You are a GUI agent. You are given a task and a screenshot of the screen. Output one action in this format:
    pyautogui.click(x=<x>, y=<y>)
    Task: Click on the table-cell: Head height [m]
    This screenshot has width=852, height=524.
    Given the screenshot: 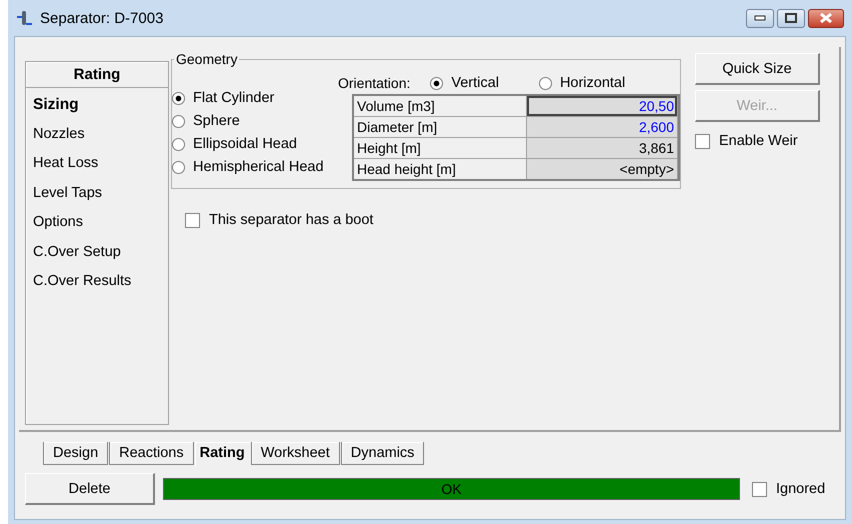 What is the action you would take?
    pyautogui.click(x=440, y=169)
    